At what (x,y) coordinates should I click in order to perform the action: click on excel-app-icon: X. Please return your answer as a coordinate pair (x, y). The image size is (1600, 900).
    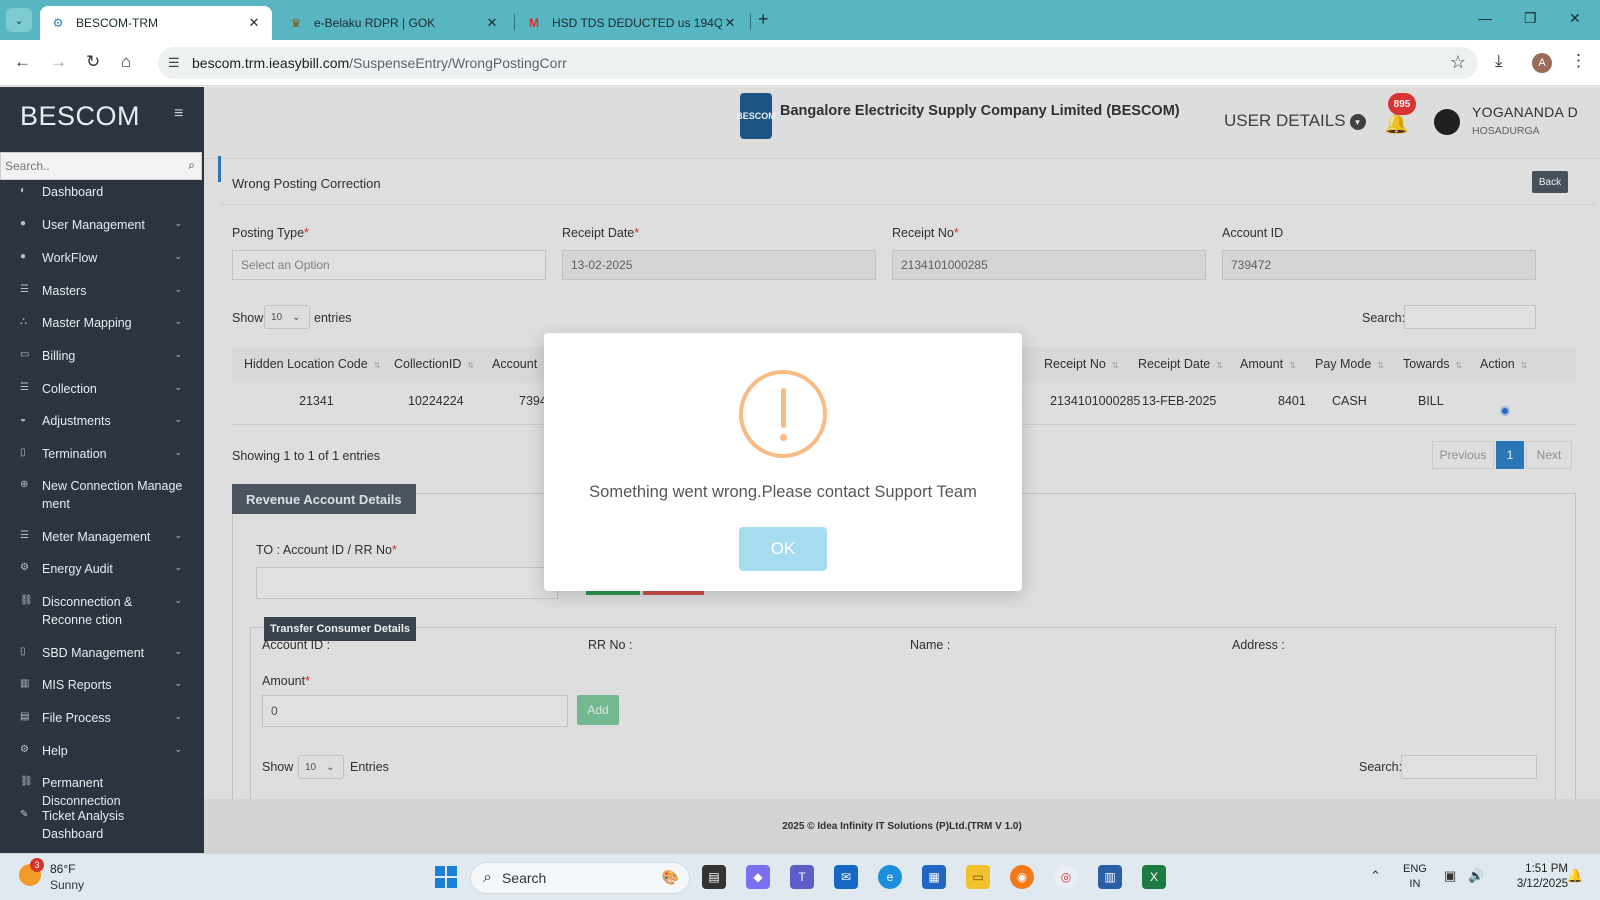
    Looking at the image, I should click on (1154, 877).